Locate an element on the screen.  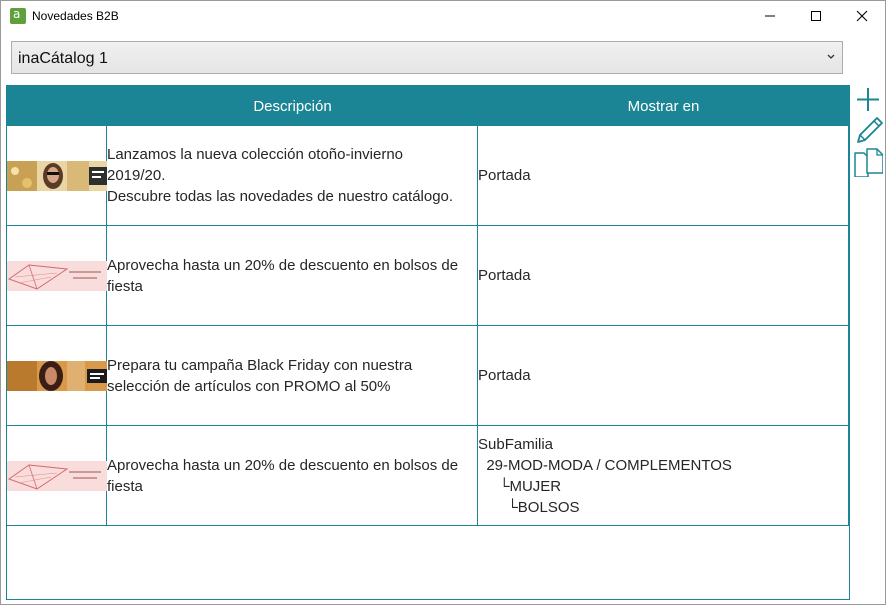
close-button is located at coordinates (862, 16).